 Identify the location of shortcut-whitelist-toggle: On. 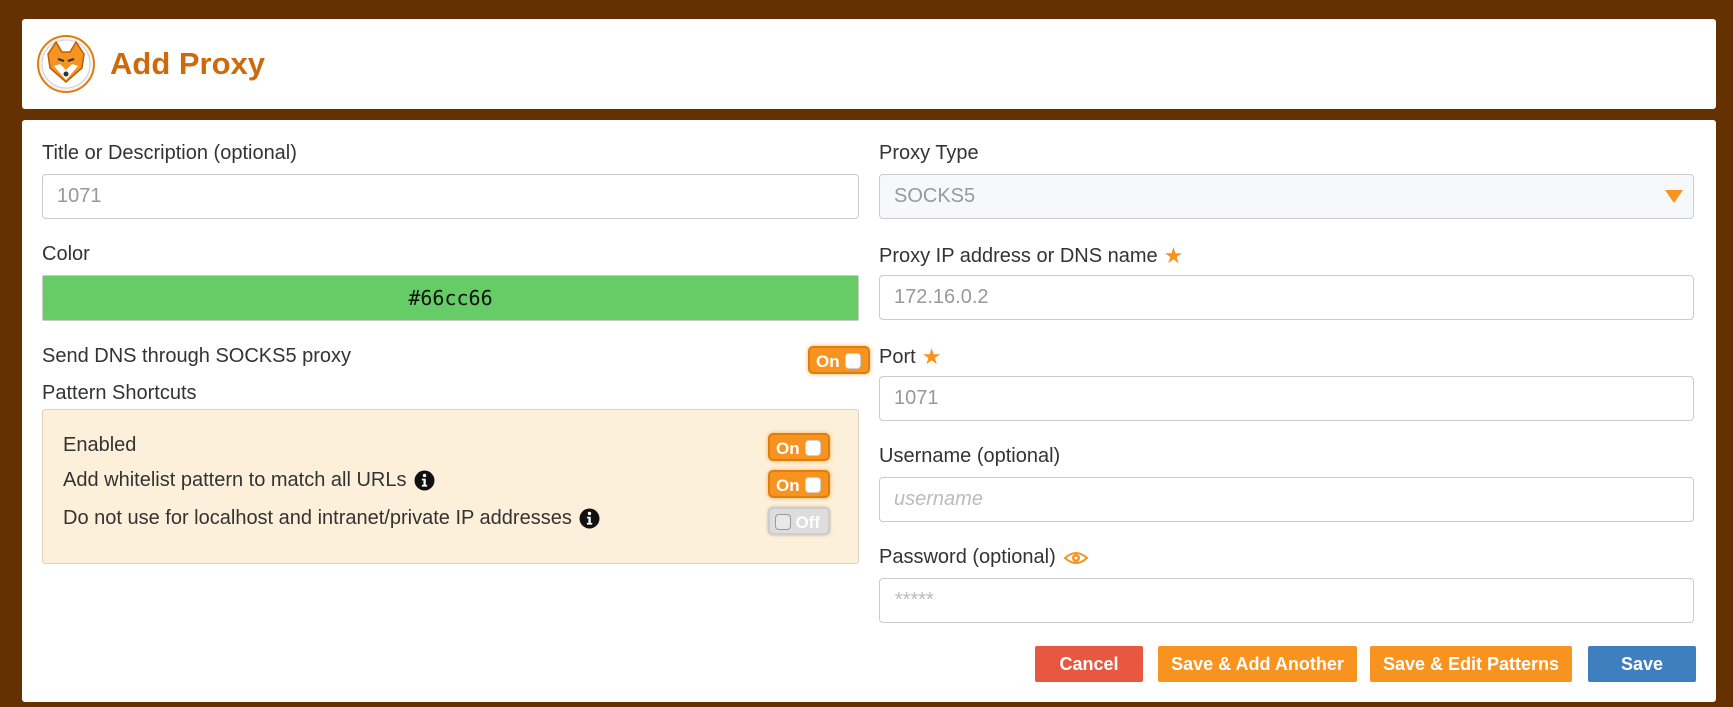
(799, 484).